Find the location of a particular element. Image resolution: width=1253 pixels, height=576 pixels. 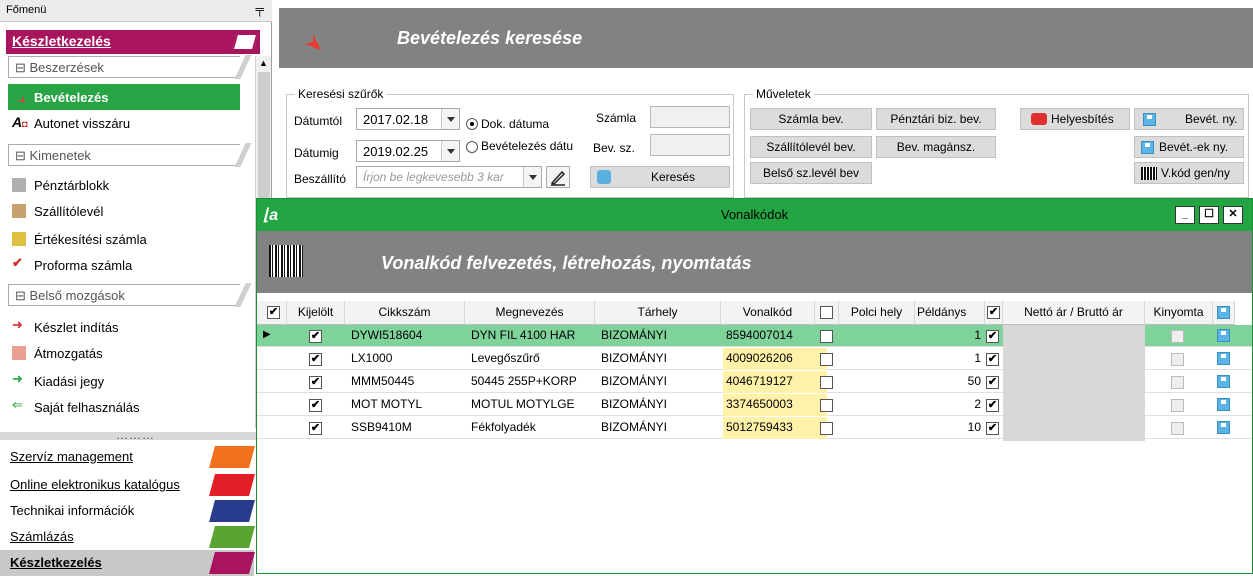

pencil-icon is located at coordinates (558, 178).